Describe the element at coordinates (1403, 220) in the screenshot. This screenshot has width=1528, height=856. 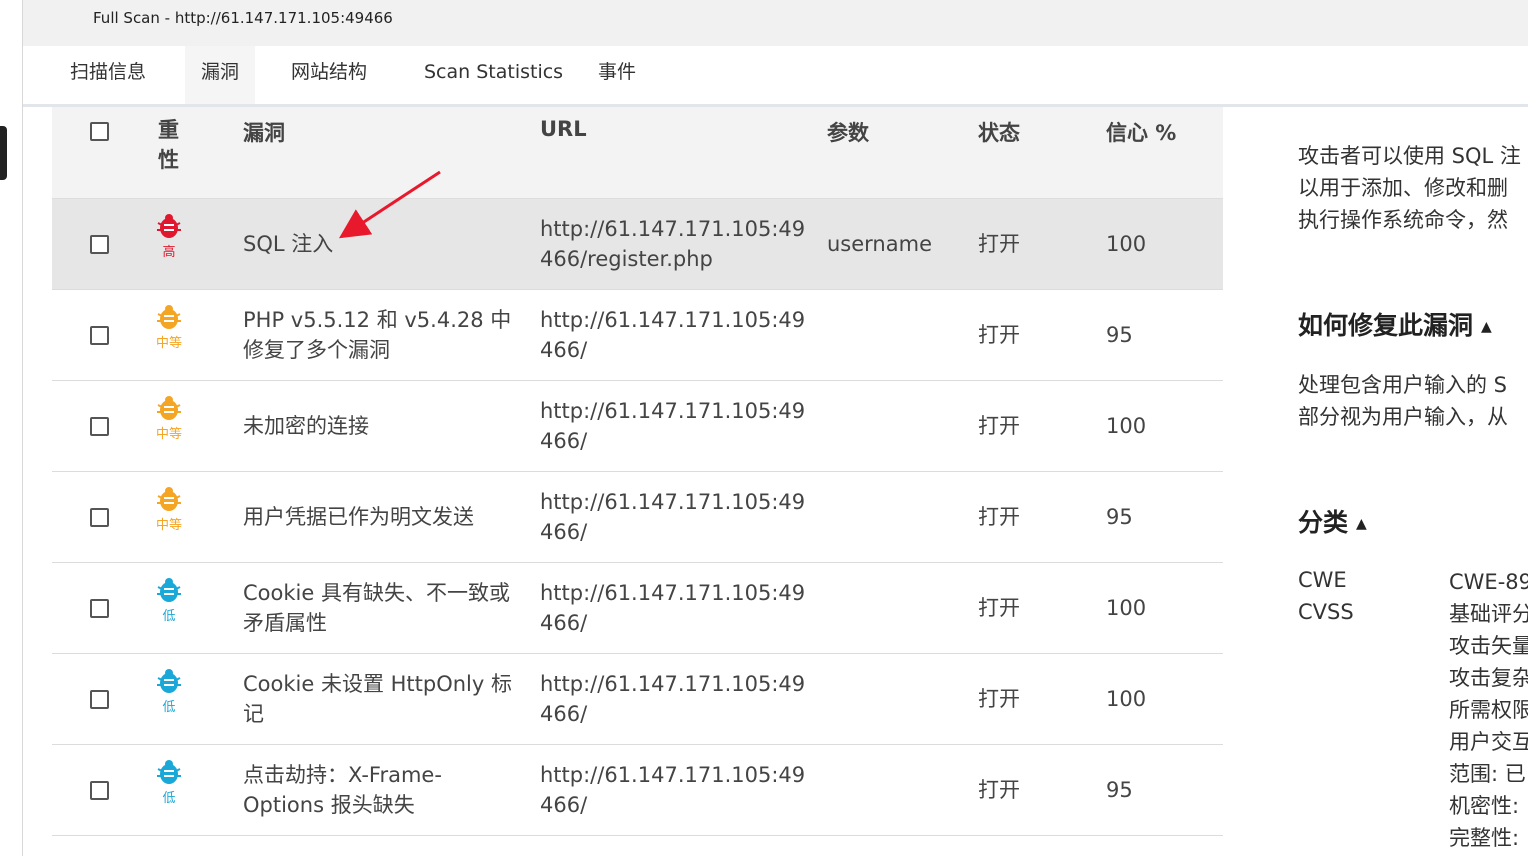
I see `description-line-3: 执行操作系统命令，然` at that location.